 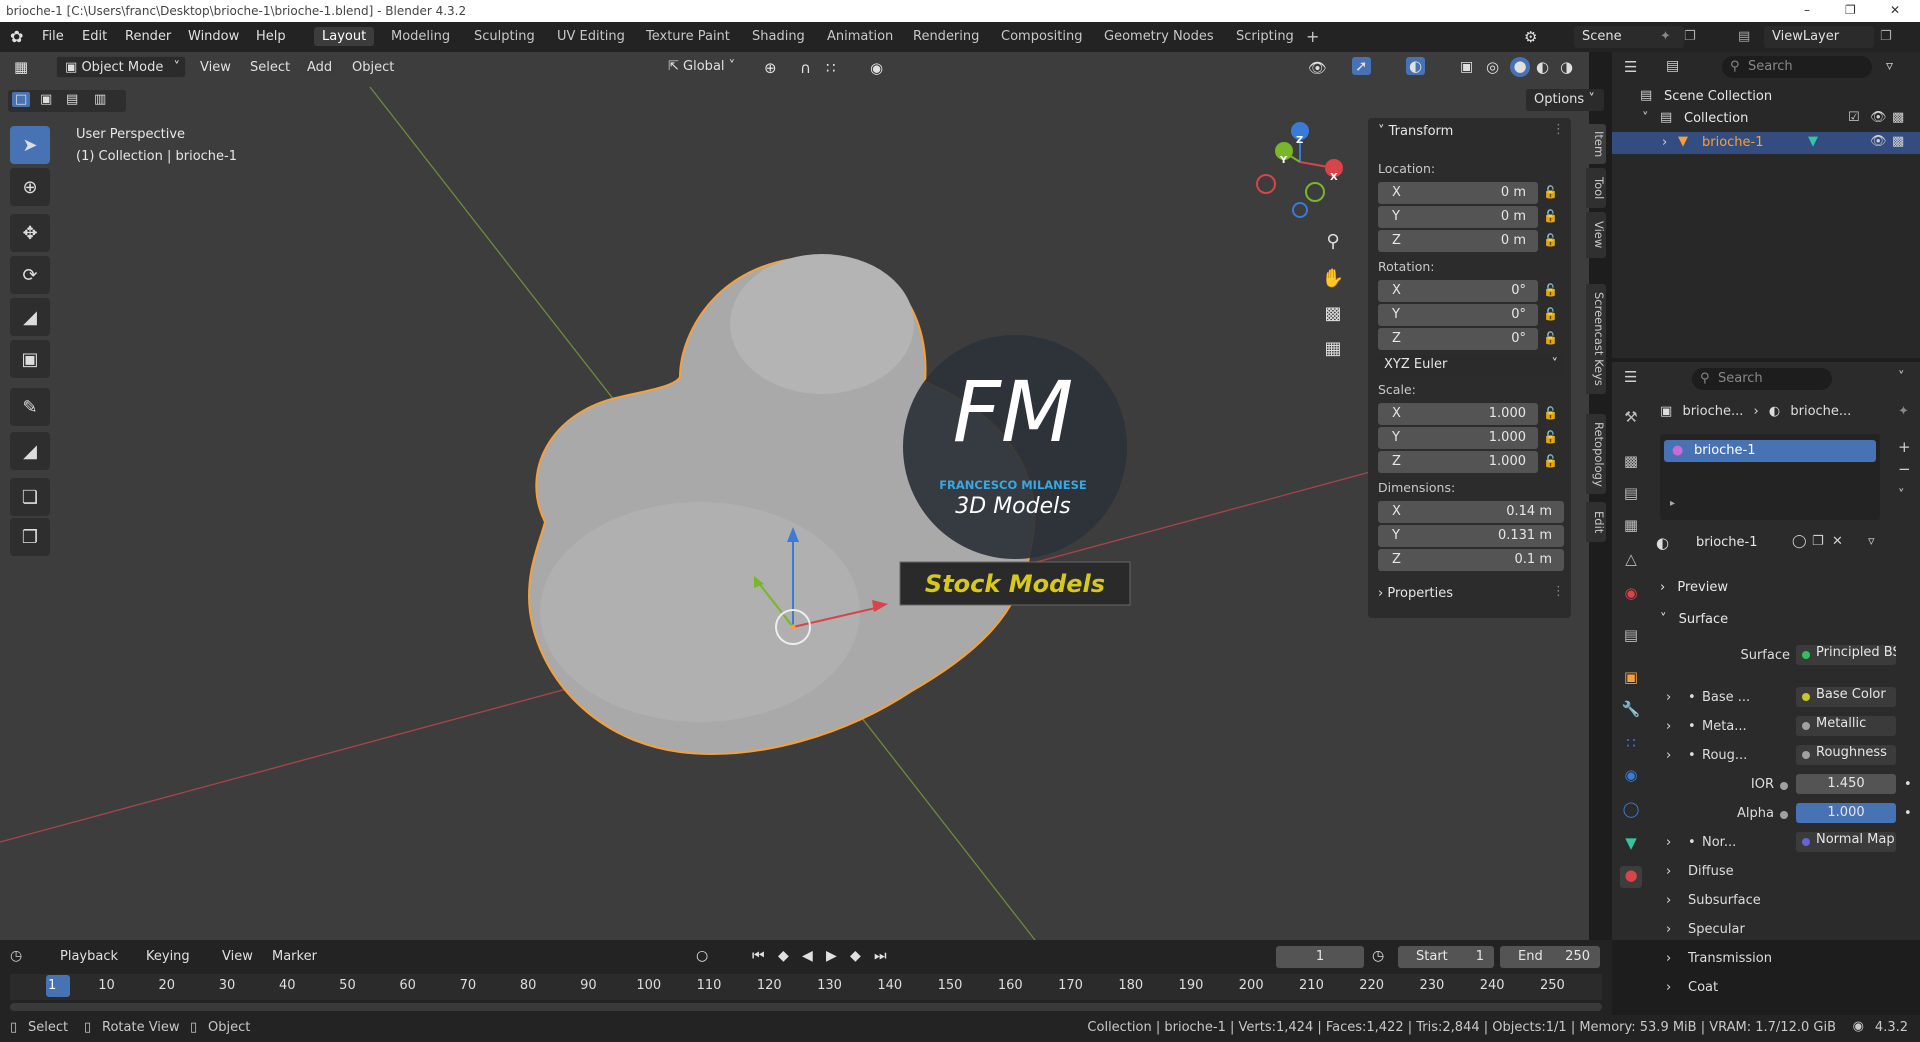 What do you see at coordinates (30, 359) in the screenshot?
I see `transform-tool: ▣` at bounding box center [30, 359].